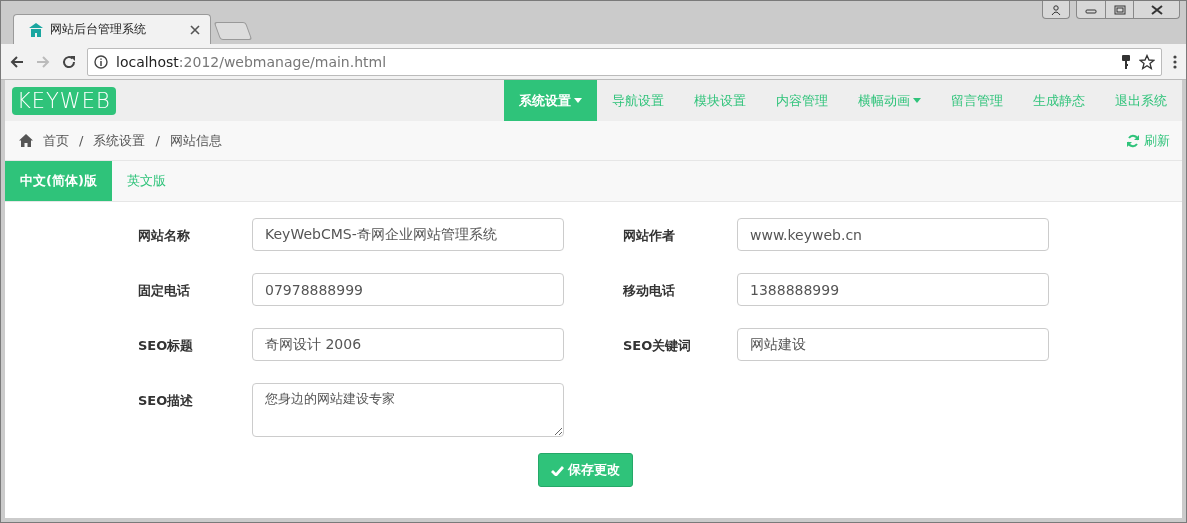  I want to click on browser-tab: 网站后台管理系统, so click(112, 29).